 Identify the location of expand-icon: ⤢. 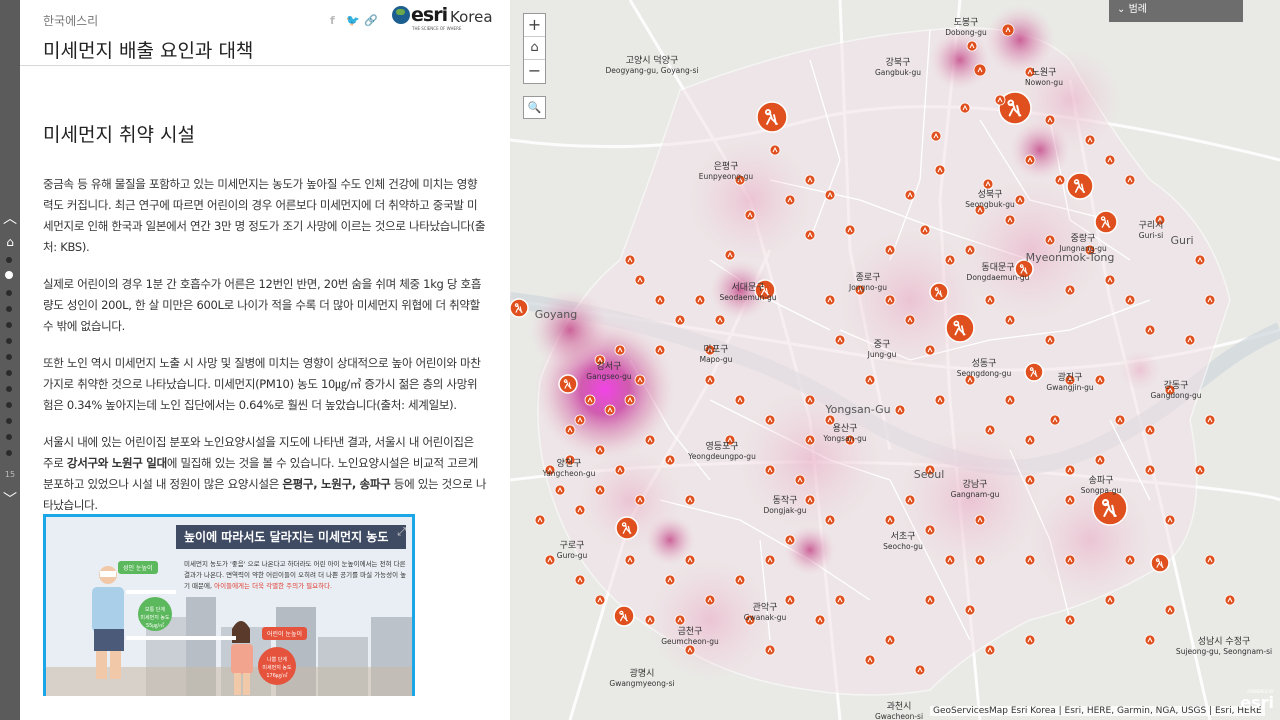
(401, 532).